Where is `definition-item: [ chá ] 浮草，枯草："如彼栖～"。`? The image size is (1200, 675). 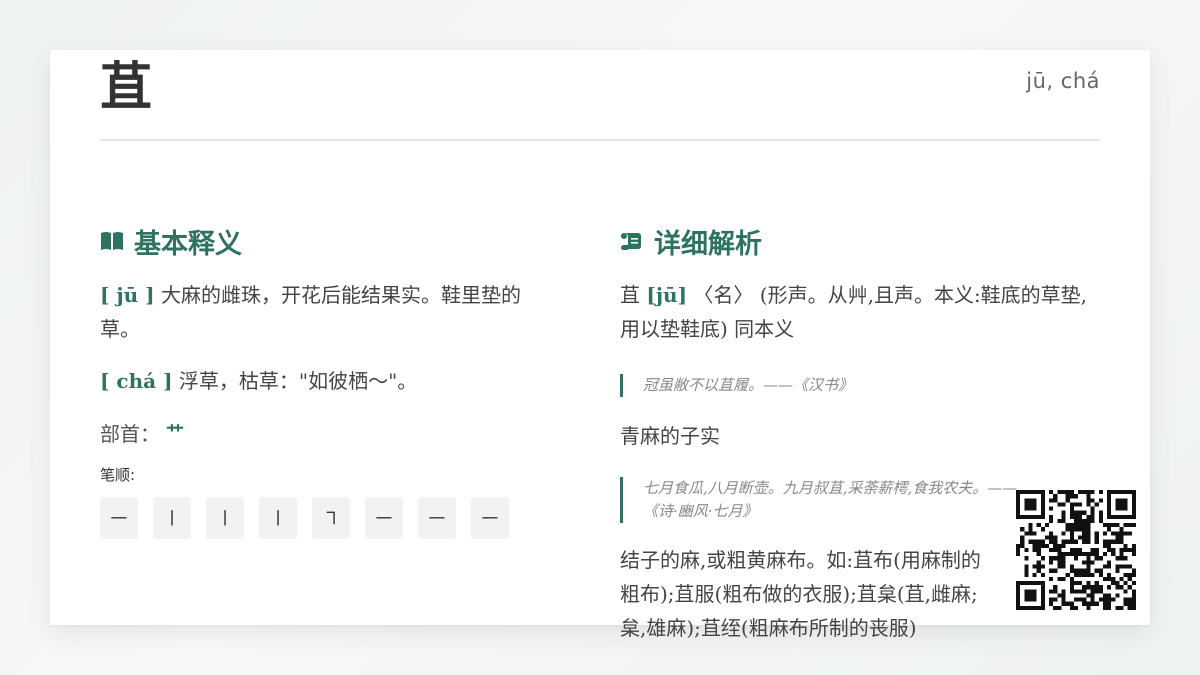 definition-item: [ chá ] 浮草，枯草："如彼栖～"。 is located at coordinates (330, 381).